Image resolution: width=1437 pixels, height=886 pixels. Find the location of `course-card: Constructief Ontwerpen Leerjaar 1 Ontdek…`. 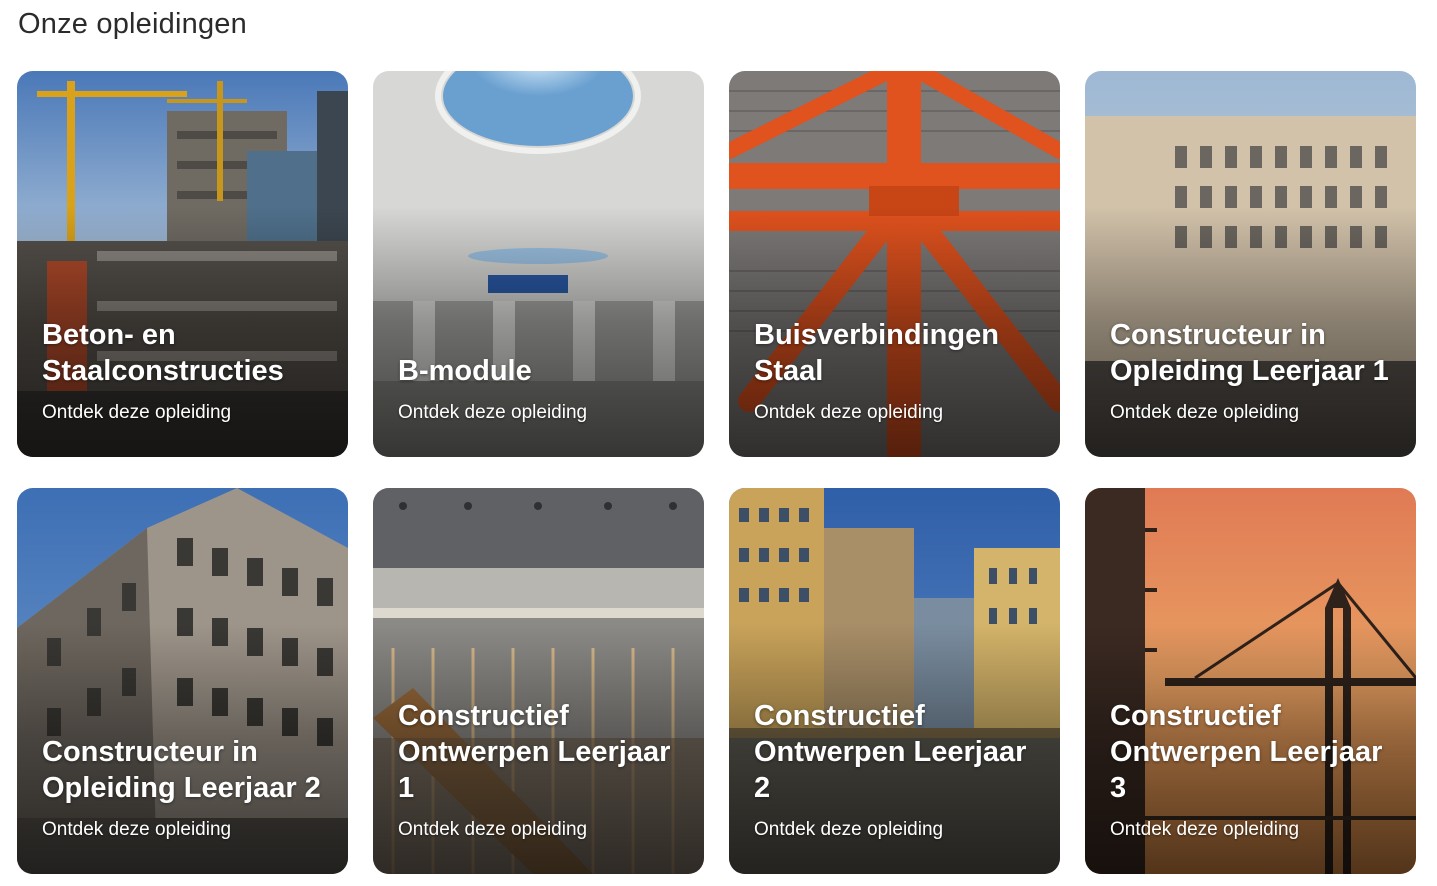

course-card: Constructief Ontwerpen Leerjaar 1 Ontdek… is located at coordinates (538, 681).